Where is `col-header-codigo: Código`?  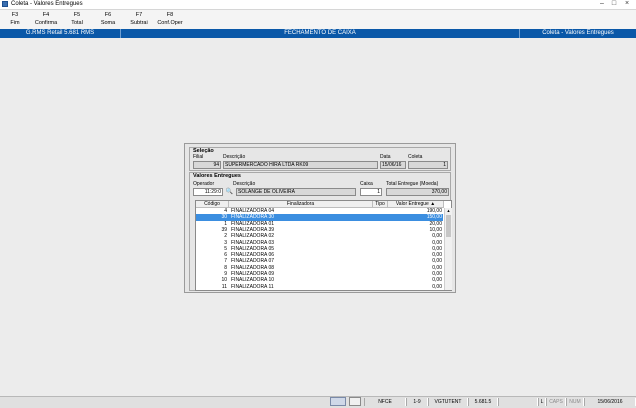 col-header-codigo: Código is located at coordinates (212, 204).